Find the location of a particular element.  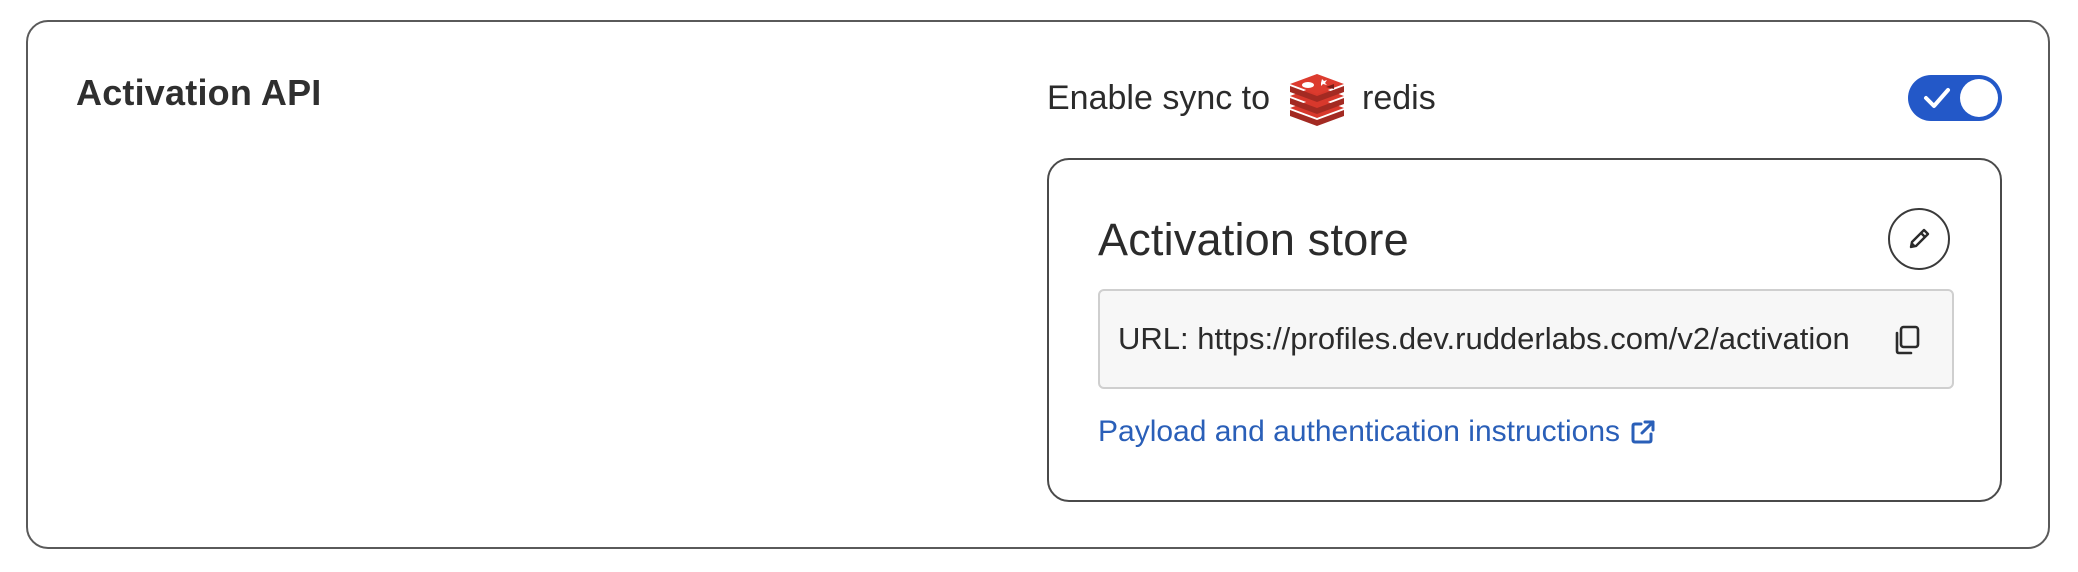

edit-button is located at coordinates (1919, 239).